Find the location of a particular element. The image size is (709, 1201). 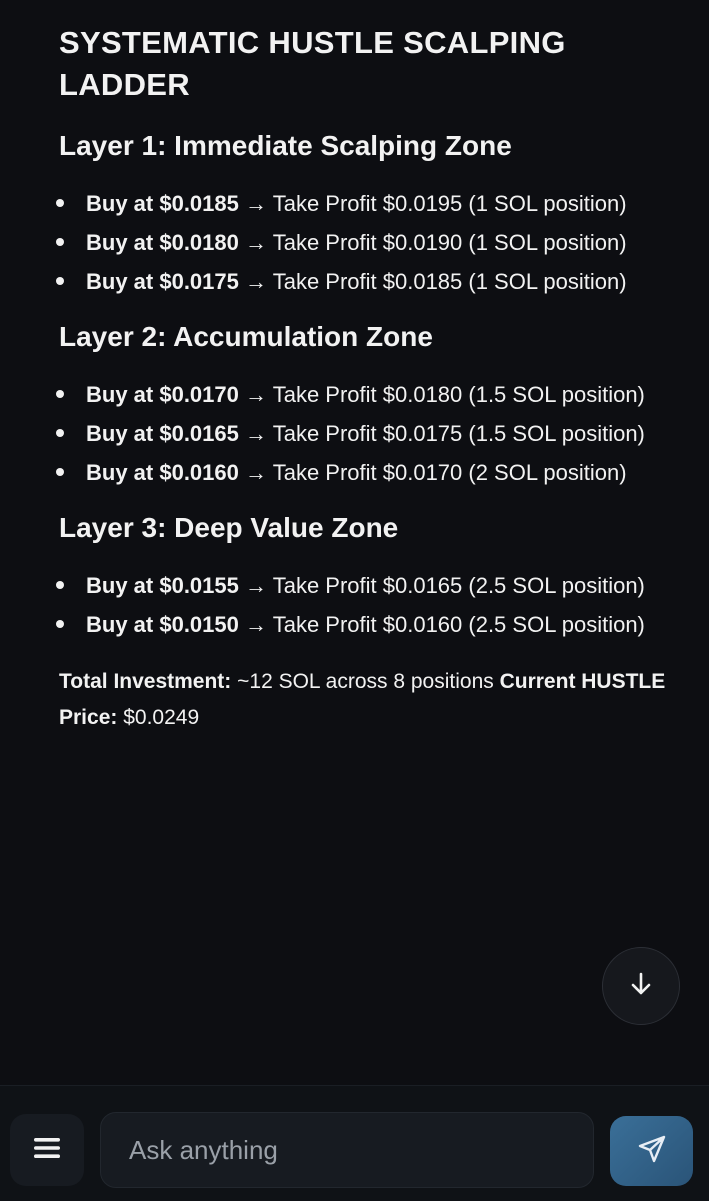

buy-price: Buy at $0.0185 is located at coordinates (162, 203).